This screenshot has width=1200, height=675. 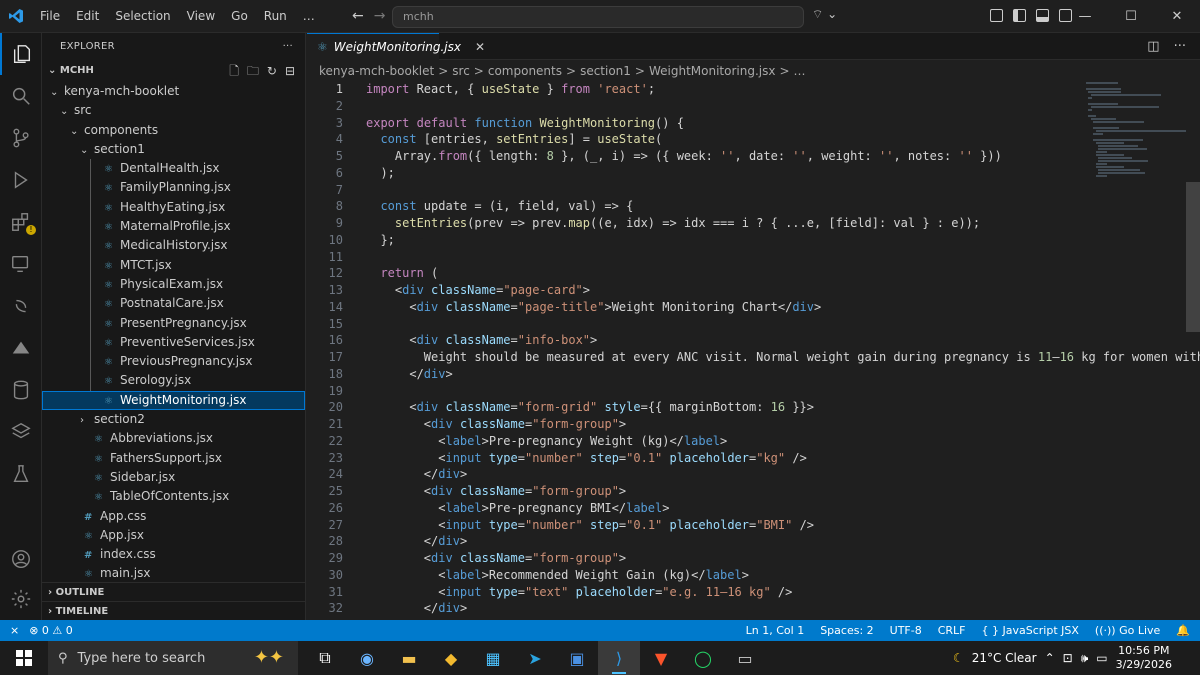 I want to click on tree-file: ⚛ HealthyEating.jsx, so click(x=173, y=207).